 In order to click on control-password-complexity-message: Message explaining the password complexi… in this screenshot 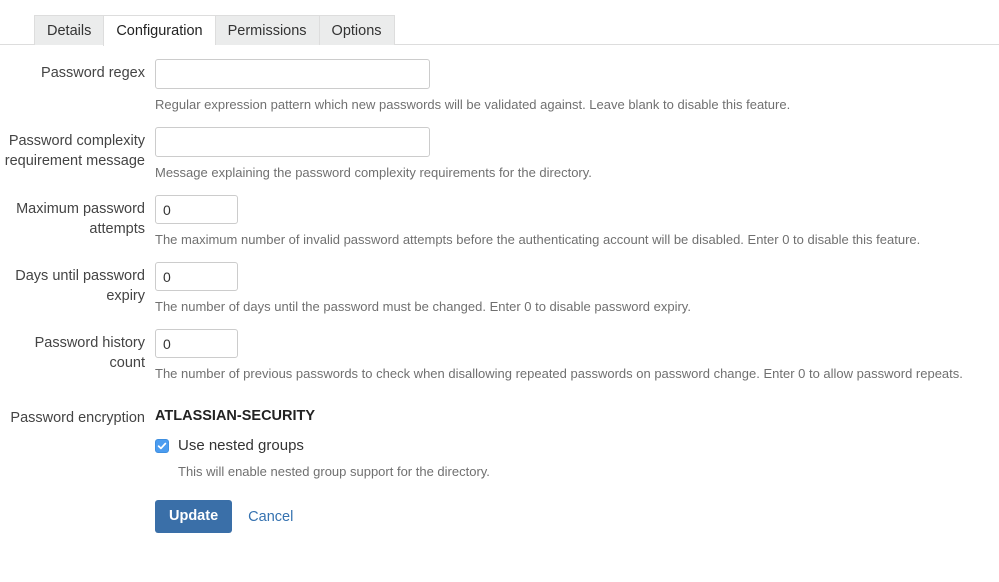, I will do `click(577, 161)`.